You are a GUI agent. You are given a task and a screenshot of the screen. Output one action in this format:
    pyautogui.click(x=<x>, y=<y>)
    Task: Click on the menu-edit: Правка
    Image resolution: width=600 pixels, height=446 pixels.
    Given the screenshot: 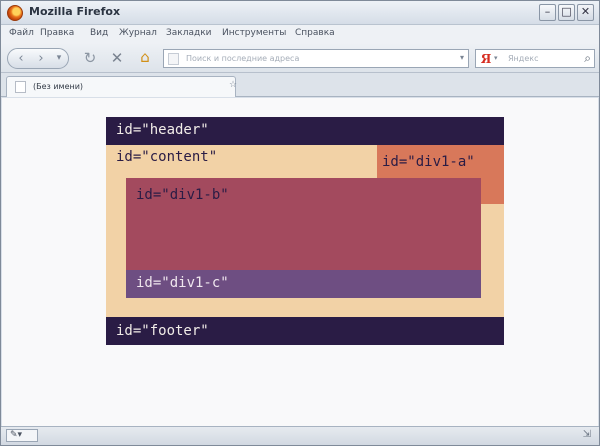 What is the action you would take?
    pyautogui.click(x=57, y=33)
    